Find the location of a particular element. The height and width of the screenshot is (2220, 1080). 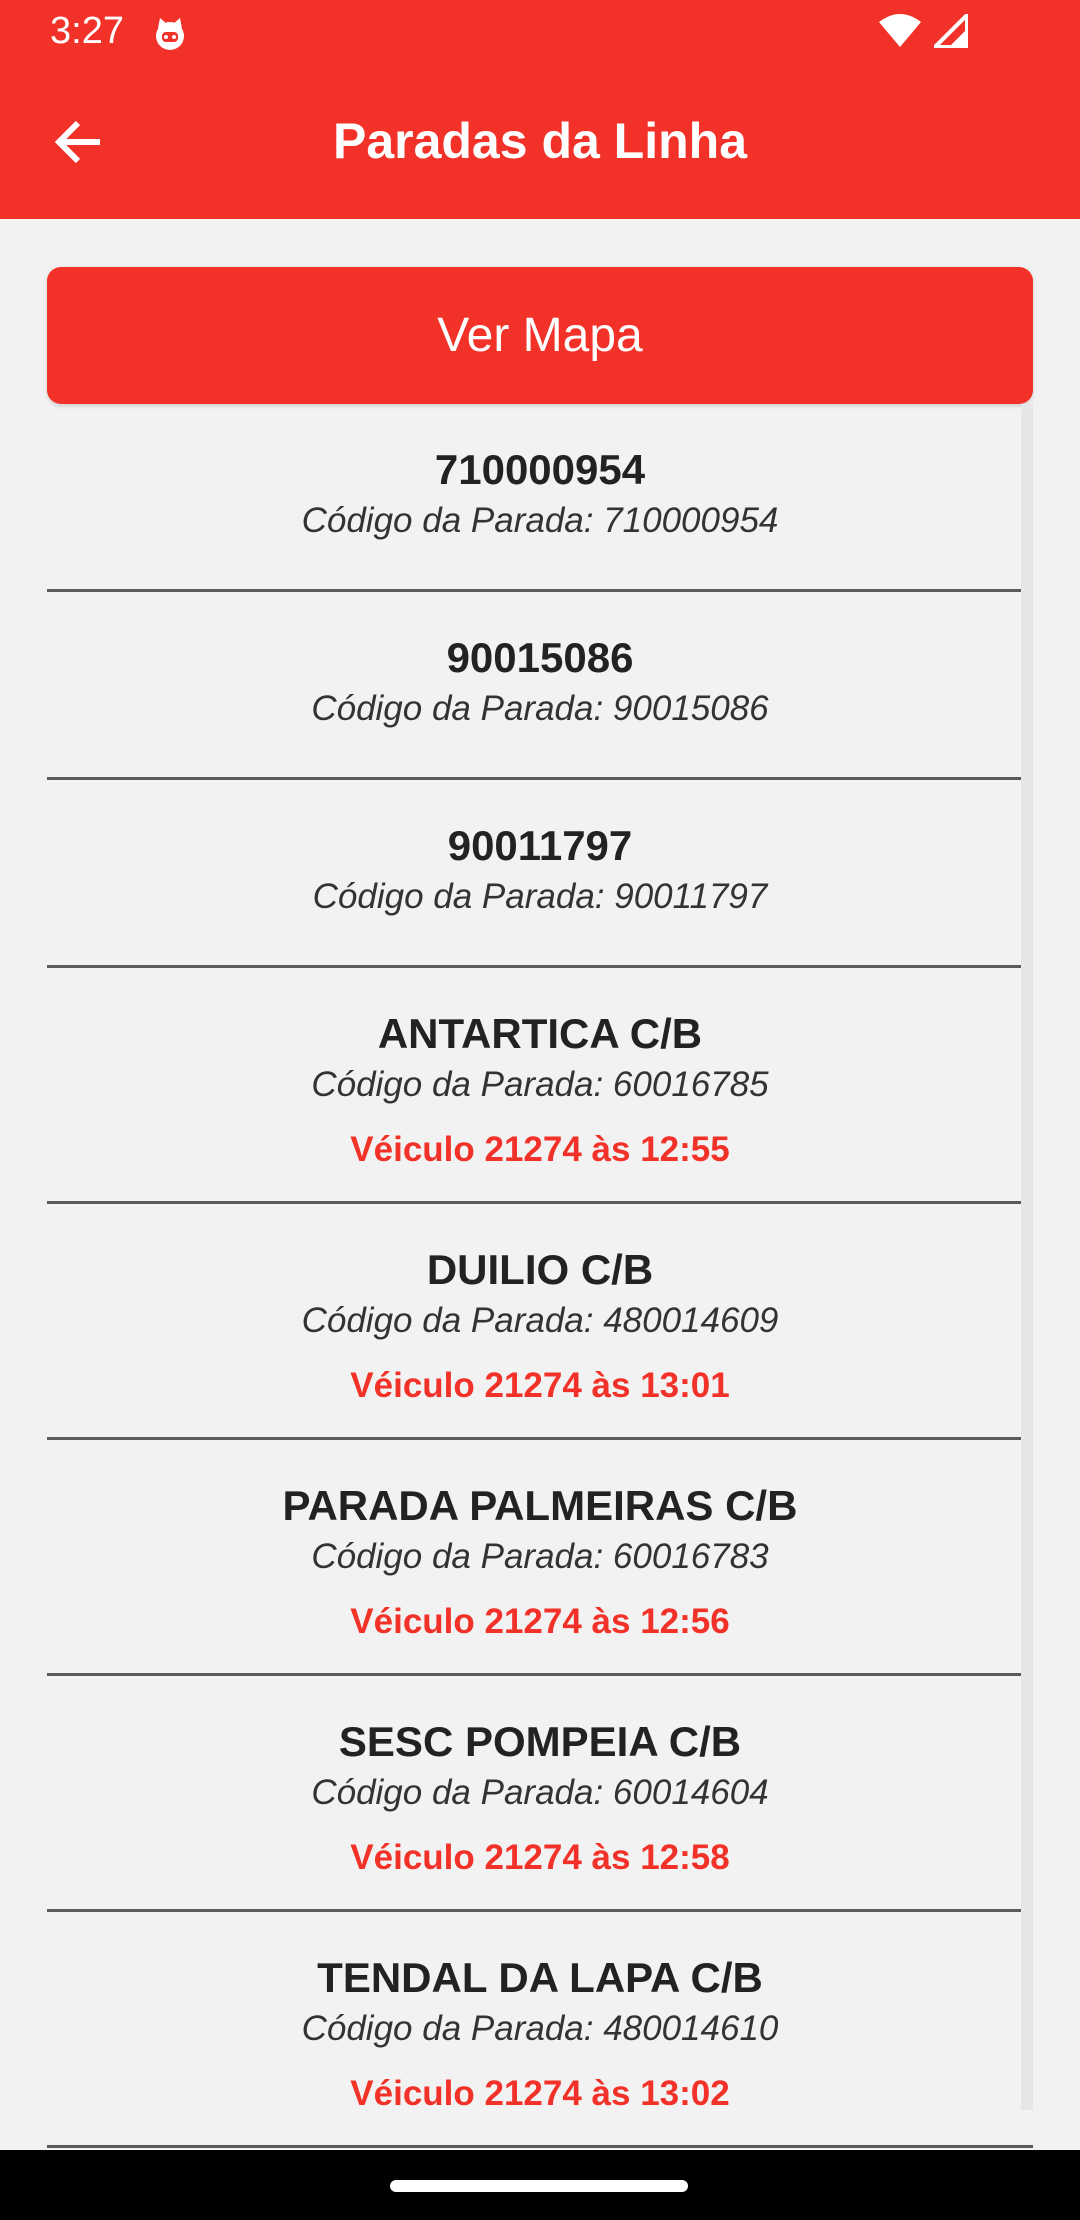

stop-code: Código da Parada: 60016785 is located at coordinates (540, 1084).